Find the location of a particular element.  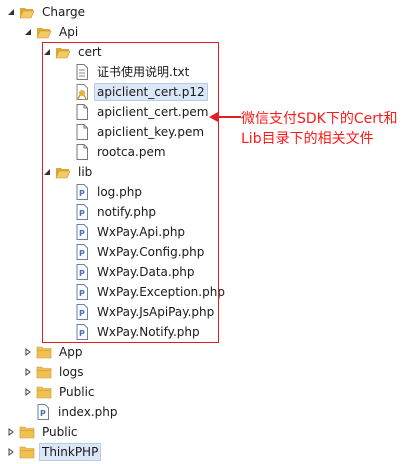

tree-item-label: App is located at coordinates (71, 352).